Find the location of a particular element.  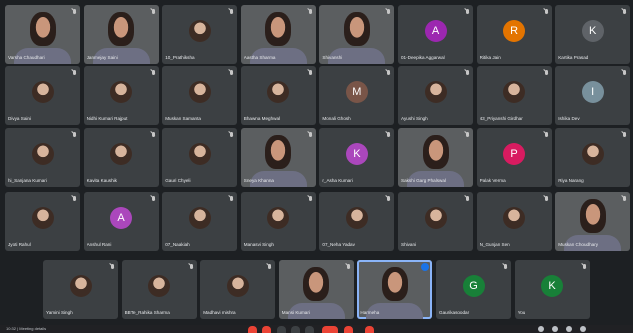

participant-tile: Nidhi Kumari Rajput is located at coordinates (121, 95).